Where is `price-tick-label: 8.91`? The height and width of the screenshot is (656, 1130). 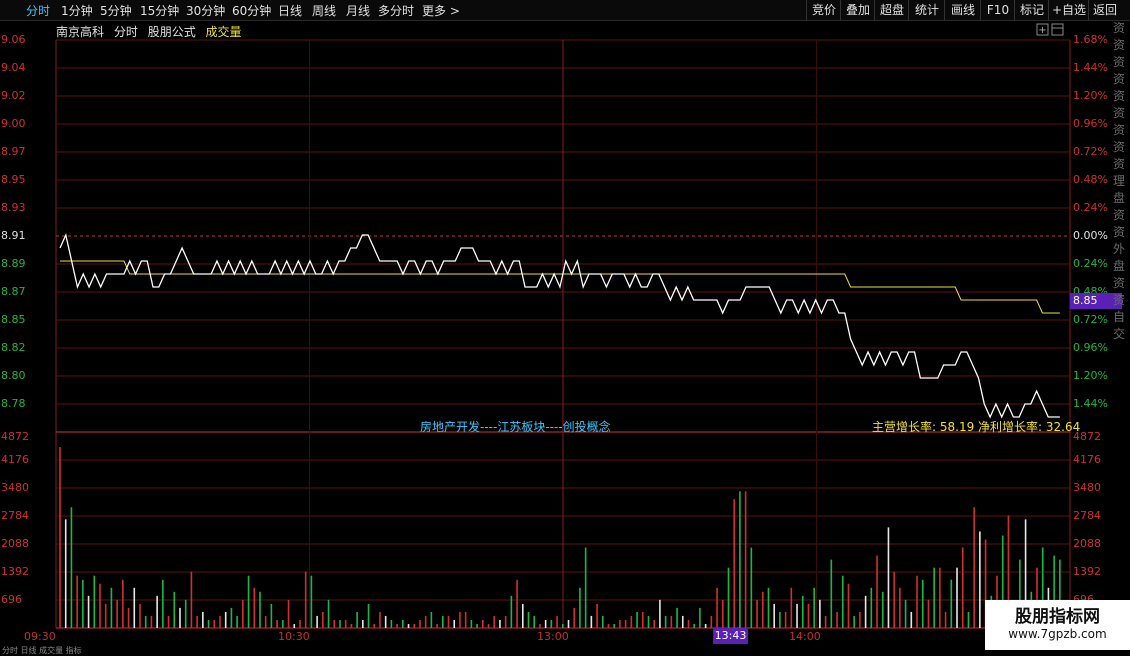
price-tick-label: 8.91 is located at coordinates (13, 235).